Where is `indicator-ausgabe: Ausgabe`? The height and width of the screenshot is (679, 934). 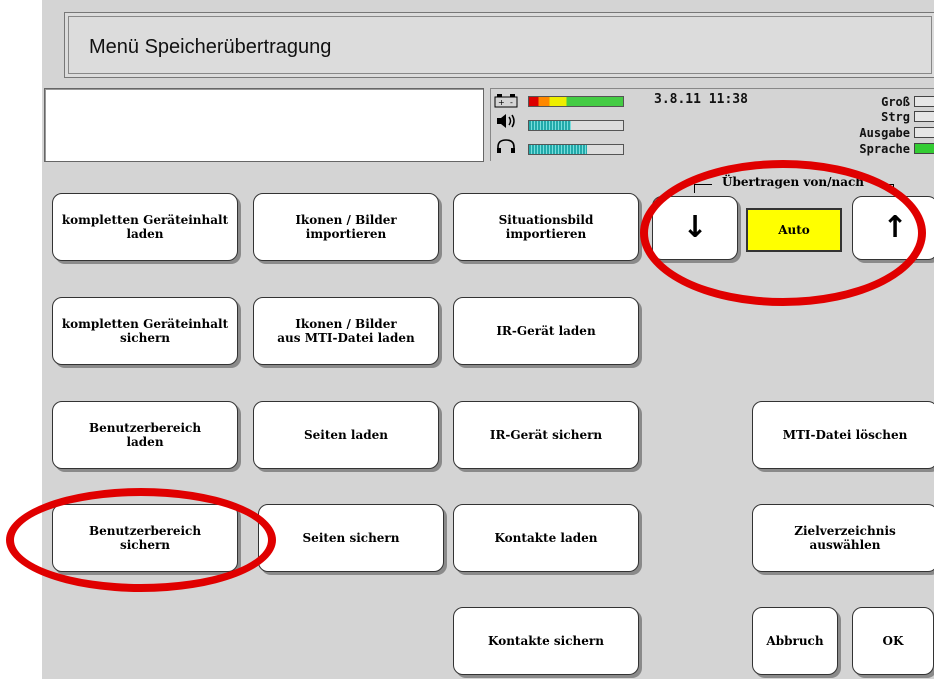
indicator-ausgabe: Ausgabe is located at coordinates (884, 133).